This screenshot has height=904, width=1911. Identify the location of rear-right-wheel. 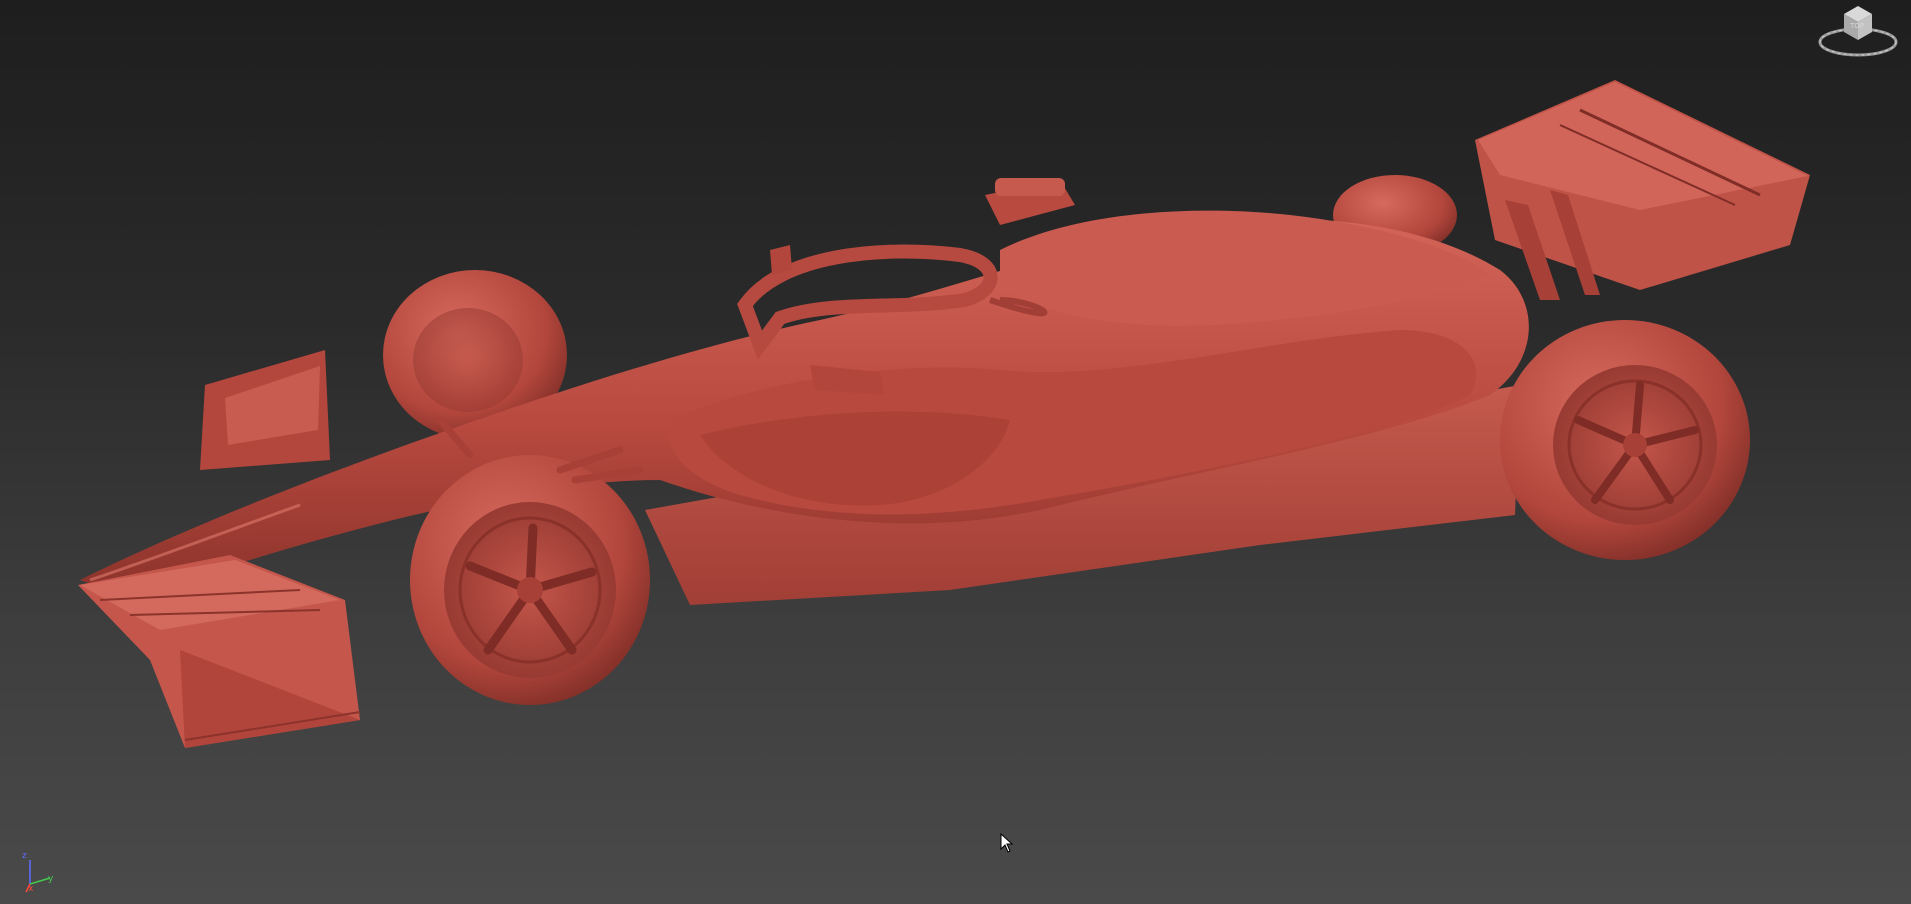
(1625, 440).